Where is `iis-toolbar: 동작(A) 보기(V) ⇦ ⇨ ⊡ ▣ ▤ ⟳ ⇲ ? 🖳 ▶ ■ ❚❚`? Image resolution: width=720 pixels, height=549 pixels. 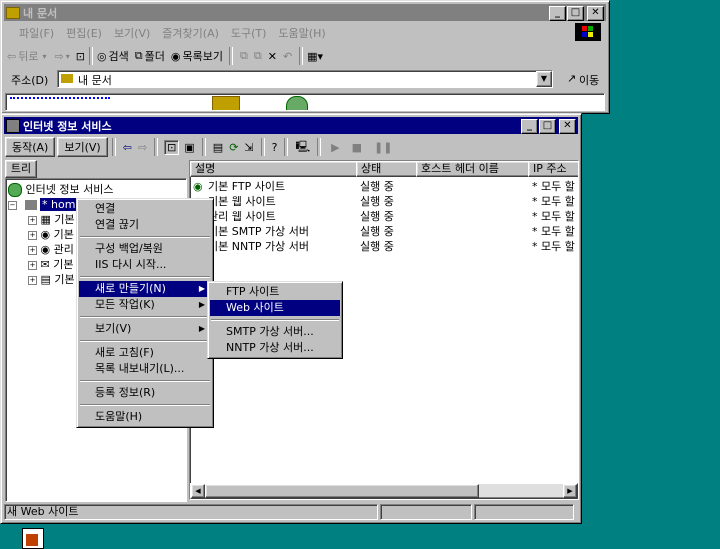
iis-toolbar: 동작(A) 보기(V) ⇦ ⇨ ⊡ ▣ ▤ ⟳ ⇲ ? 🖳 ▶ ■ ❚❚ is located at coordinates (291, 147).